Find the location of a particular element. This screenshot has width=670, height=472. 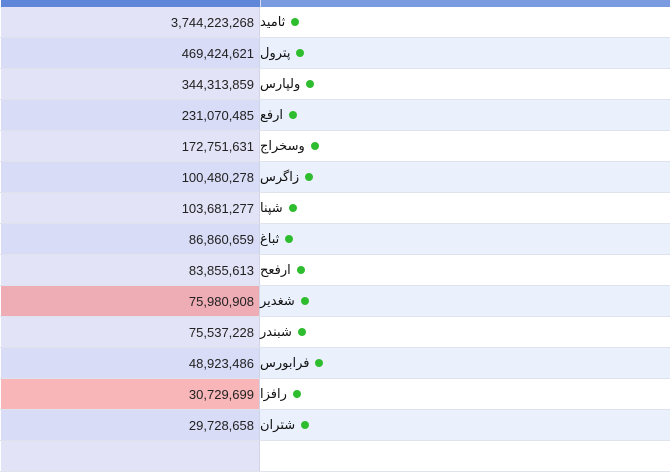

symbol-name: رافزا is located at coordinates (273, 394).